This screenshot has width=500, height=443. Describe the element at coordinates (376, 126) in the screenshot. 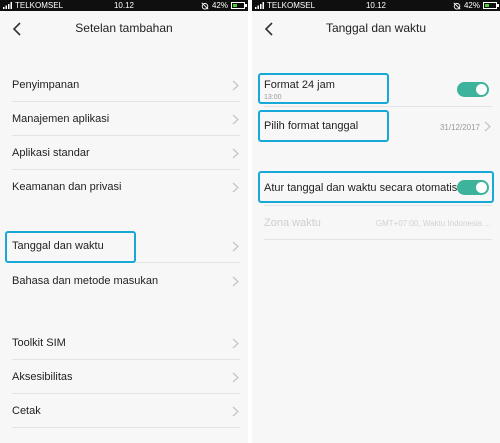

I see `date-format-row: Pilih format tanggal 31/12/2017` at that location.